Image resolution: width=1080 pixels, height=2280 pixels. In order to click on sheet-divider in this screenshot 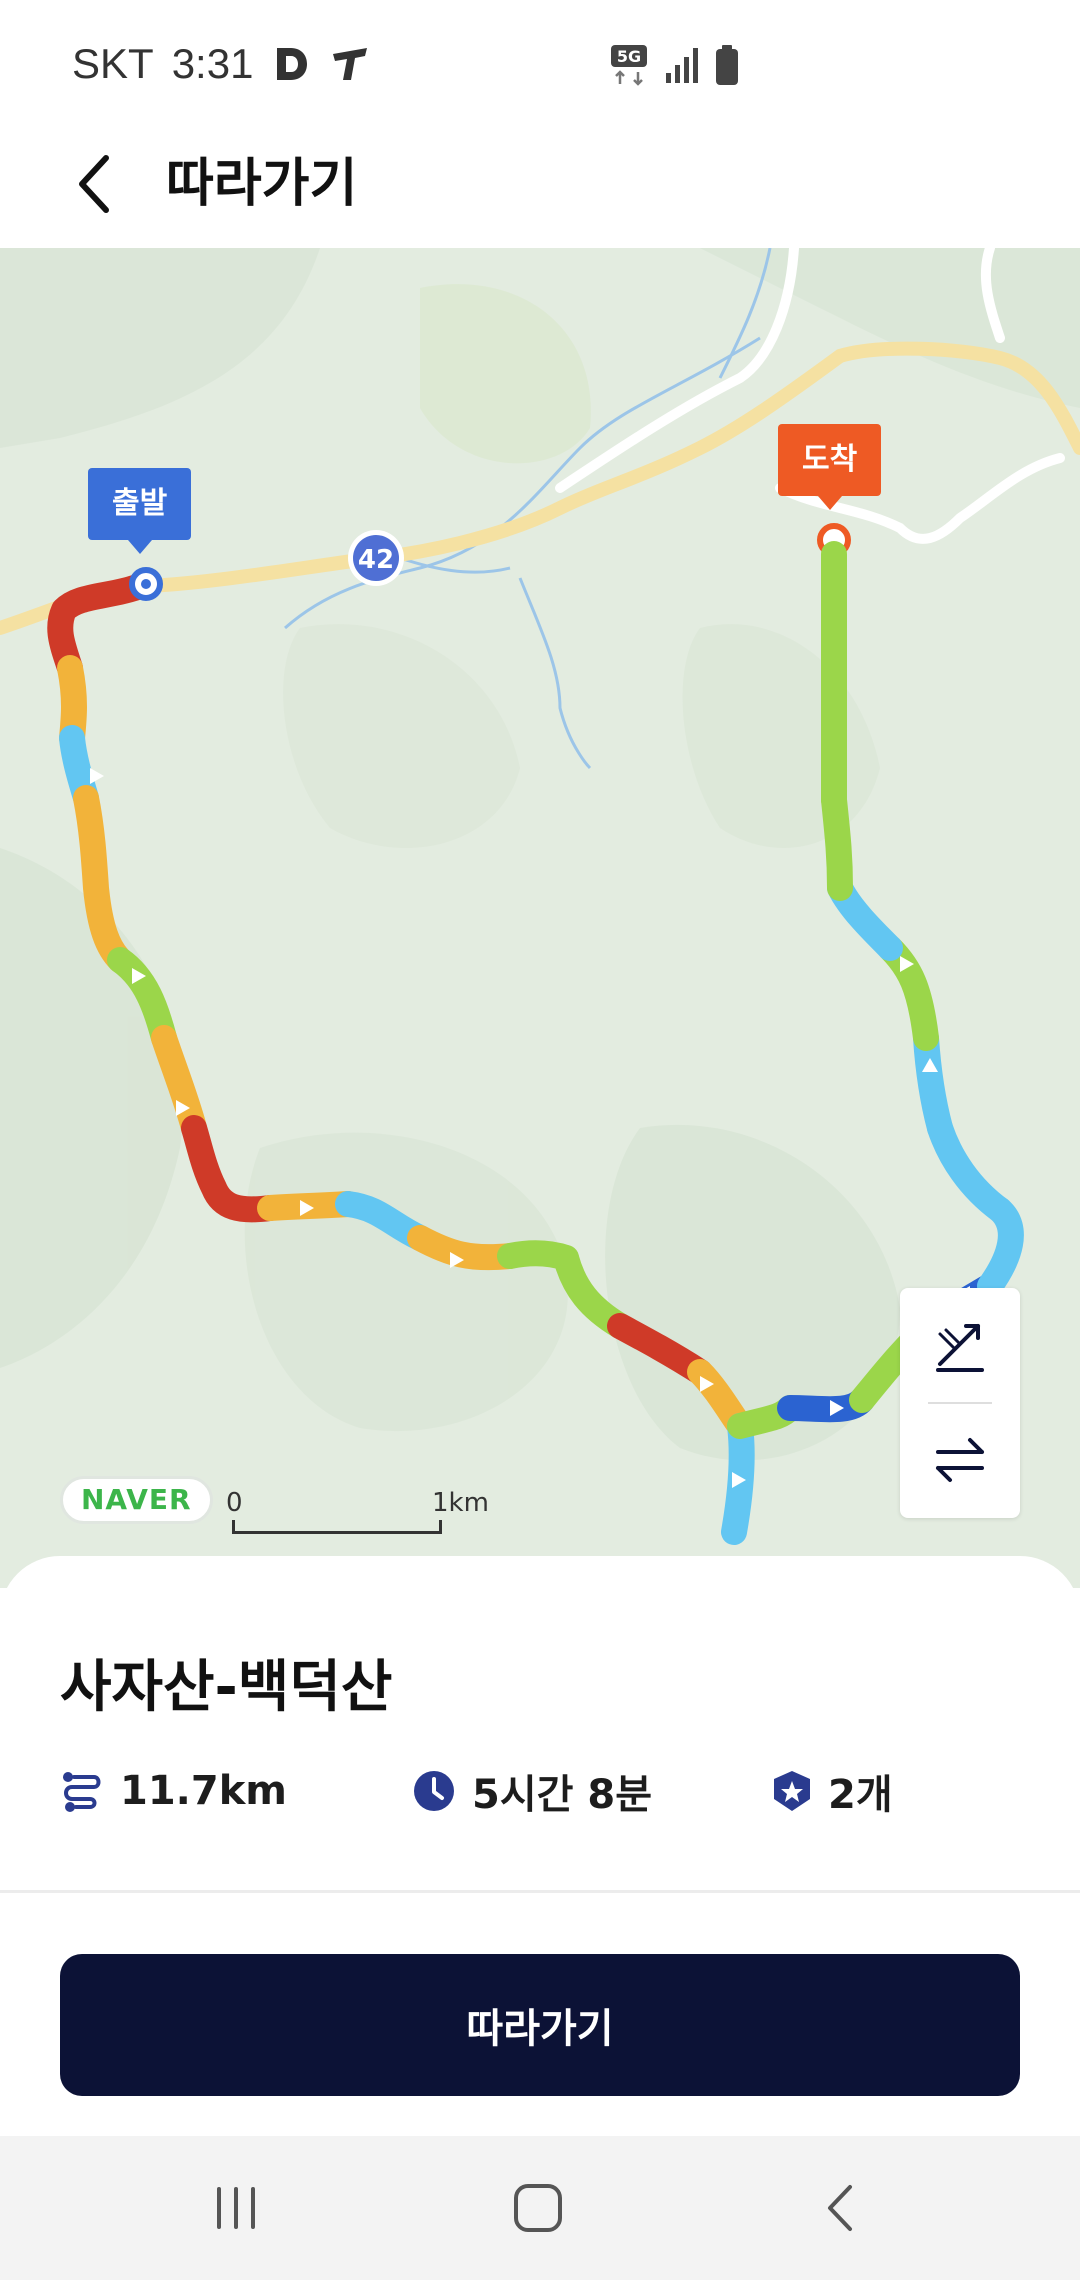, I will do `click(540, 1891)`.